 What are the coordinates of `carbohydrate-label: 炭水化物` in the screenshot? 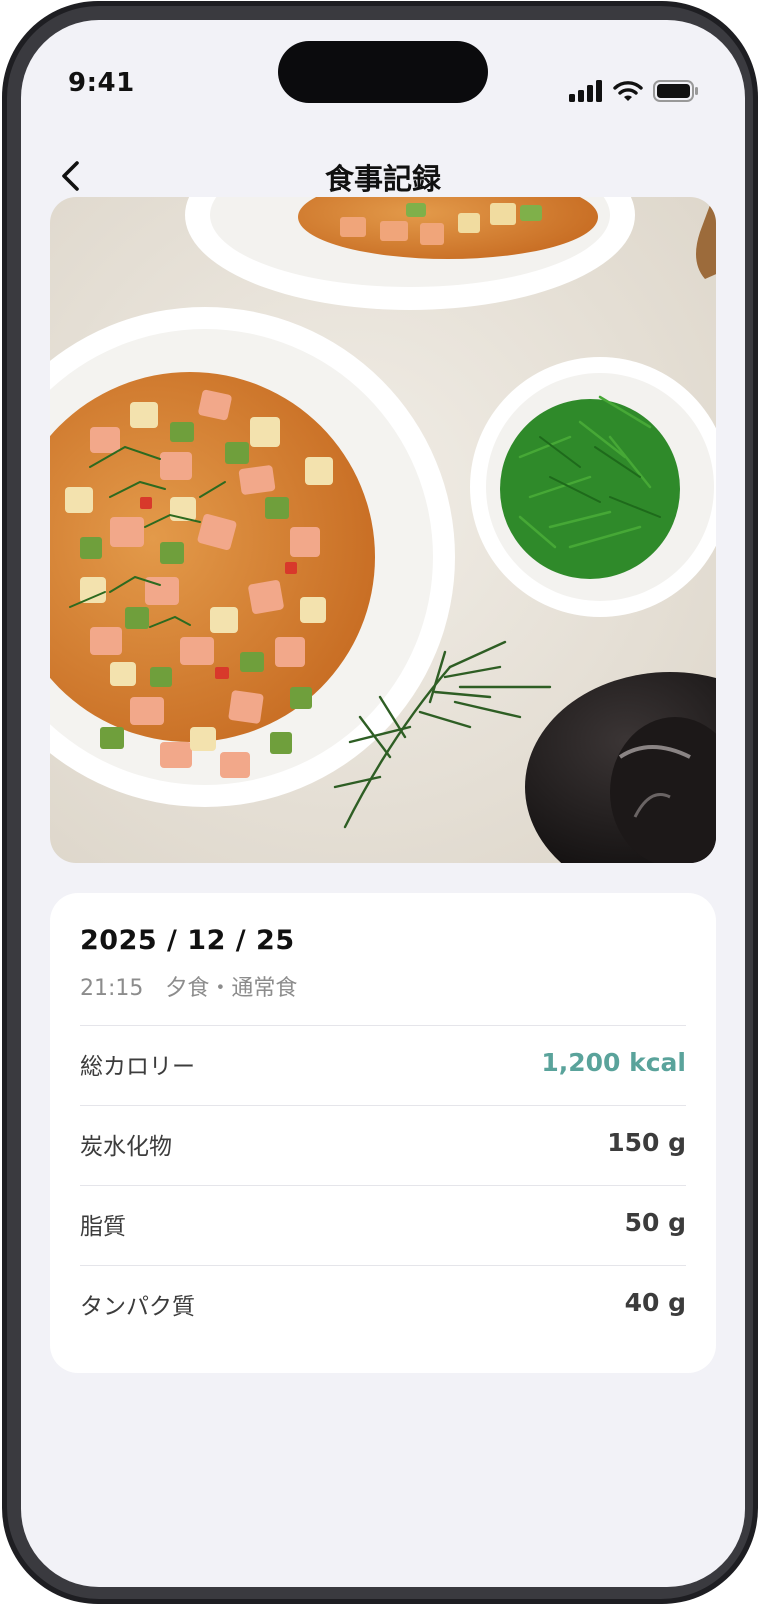 It's located at (126, 1147).